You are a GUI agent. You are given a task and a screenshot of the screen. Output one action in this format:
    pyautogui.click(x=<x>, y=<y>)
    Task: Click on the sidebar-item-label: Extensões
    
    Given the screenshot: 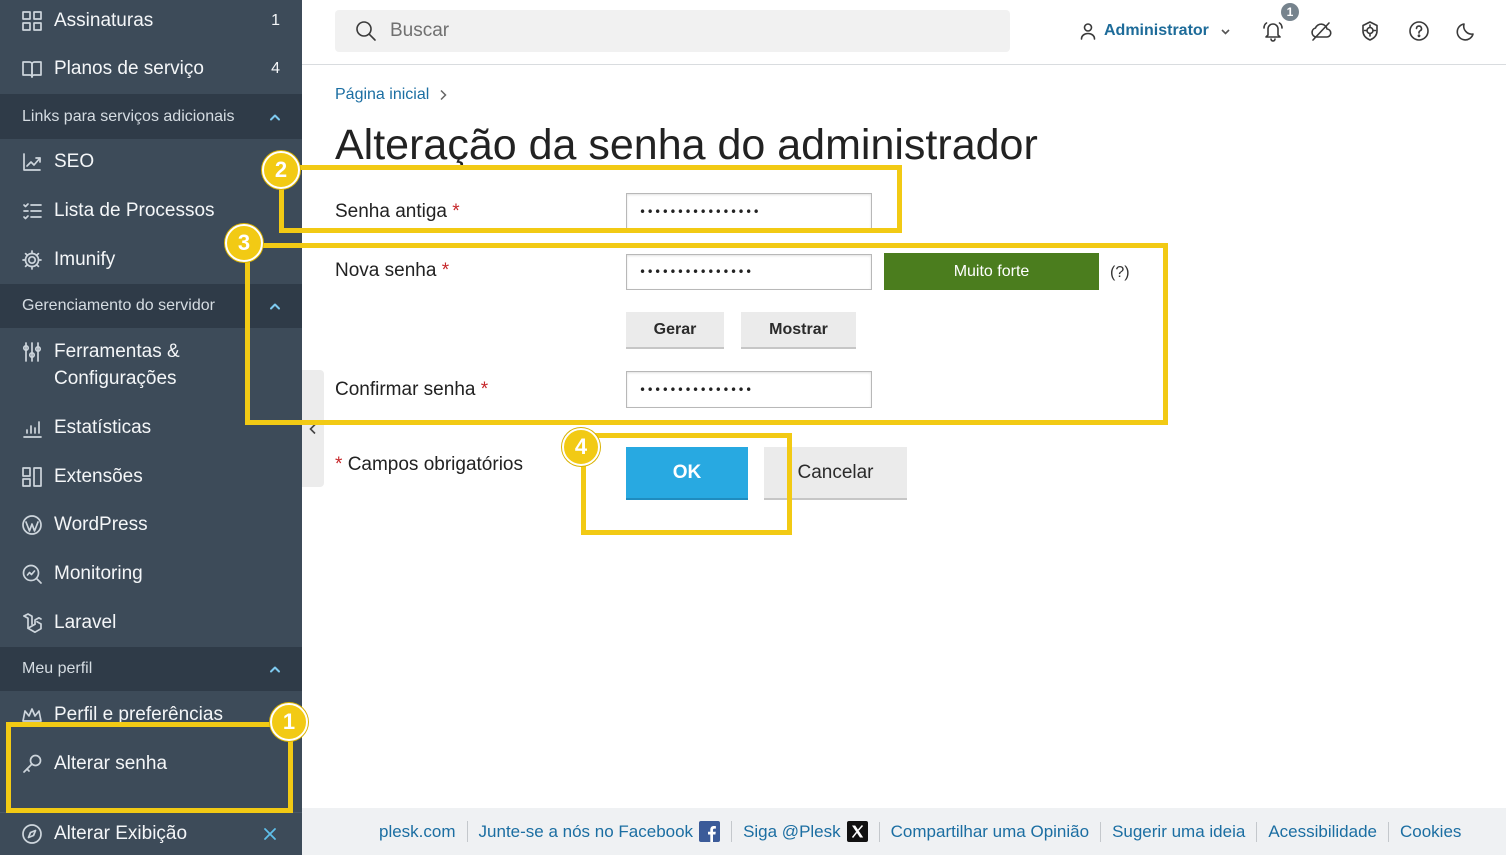 What is the action you would take?
    pyautogui.click(x=98, y=476)
    